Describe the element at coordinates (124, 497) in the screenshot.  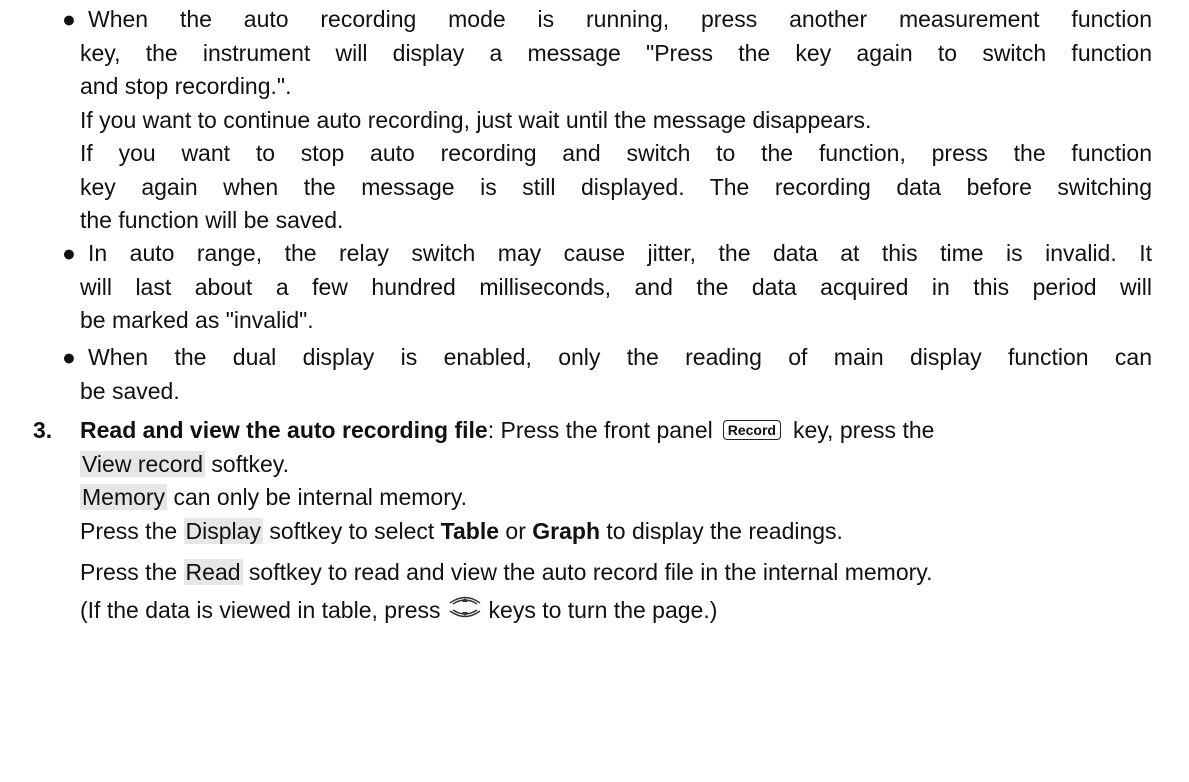
I see `memory-softkey: Memory` at that location.